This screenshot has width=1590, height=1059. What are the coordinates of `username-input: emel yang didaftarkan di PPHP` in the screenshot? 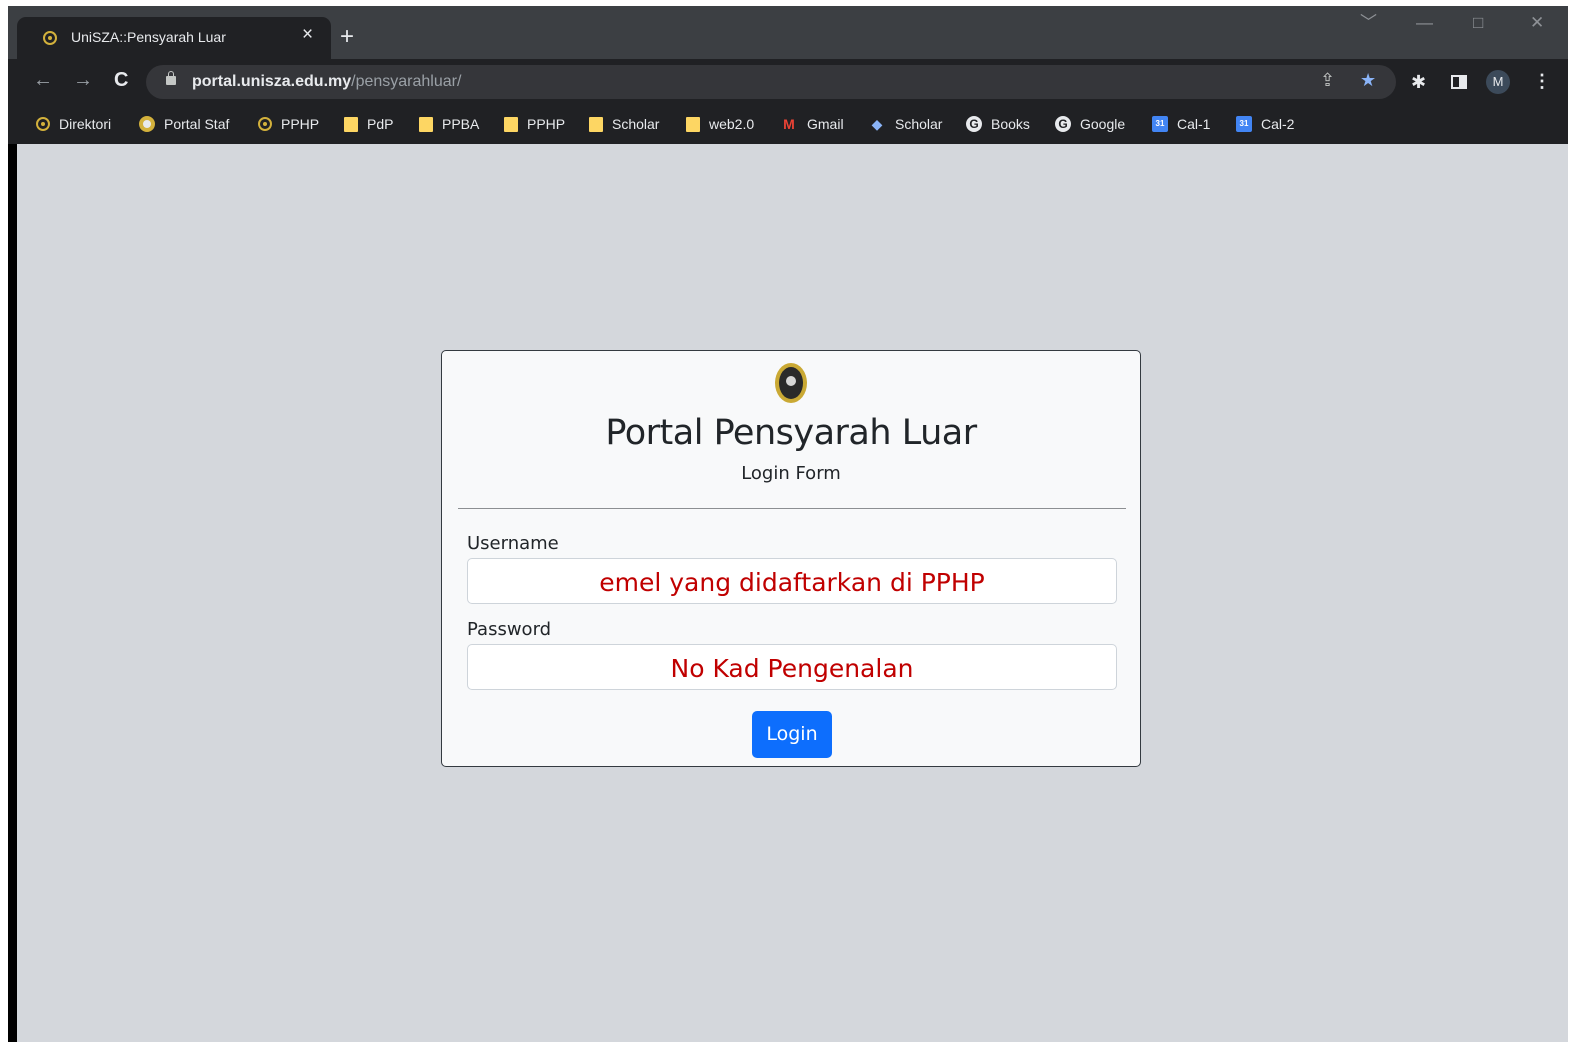 It's located at (792, 581).